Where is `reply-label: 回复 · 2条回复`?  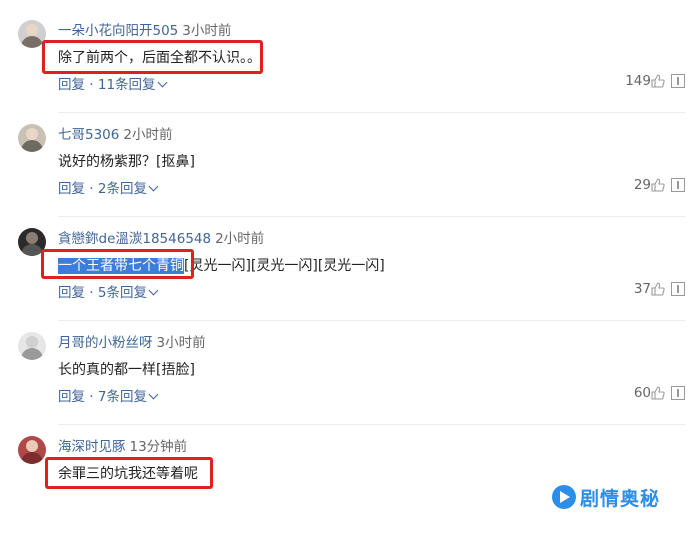
reply-label: 回复 · 2条回复 is located at coordinates (102, 189).